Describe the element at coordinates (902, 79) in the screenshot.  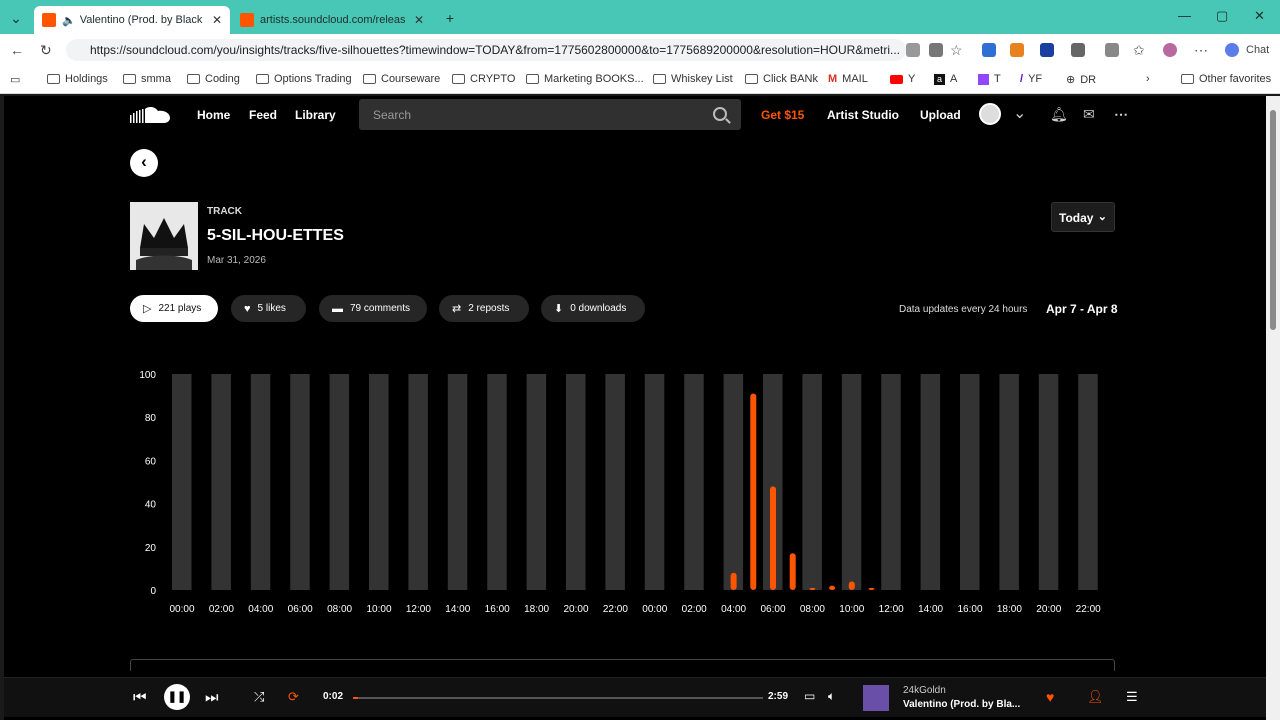
I see `favorite-youtube: Y` at that location.